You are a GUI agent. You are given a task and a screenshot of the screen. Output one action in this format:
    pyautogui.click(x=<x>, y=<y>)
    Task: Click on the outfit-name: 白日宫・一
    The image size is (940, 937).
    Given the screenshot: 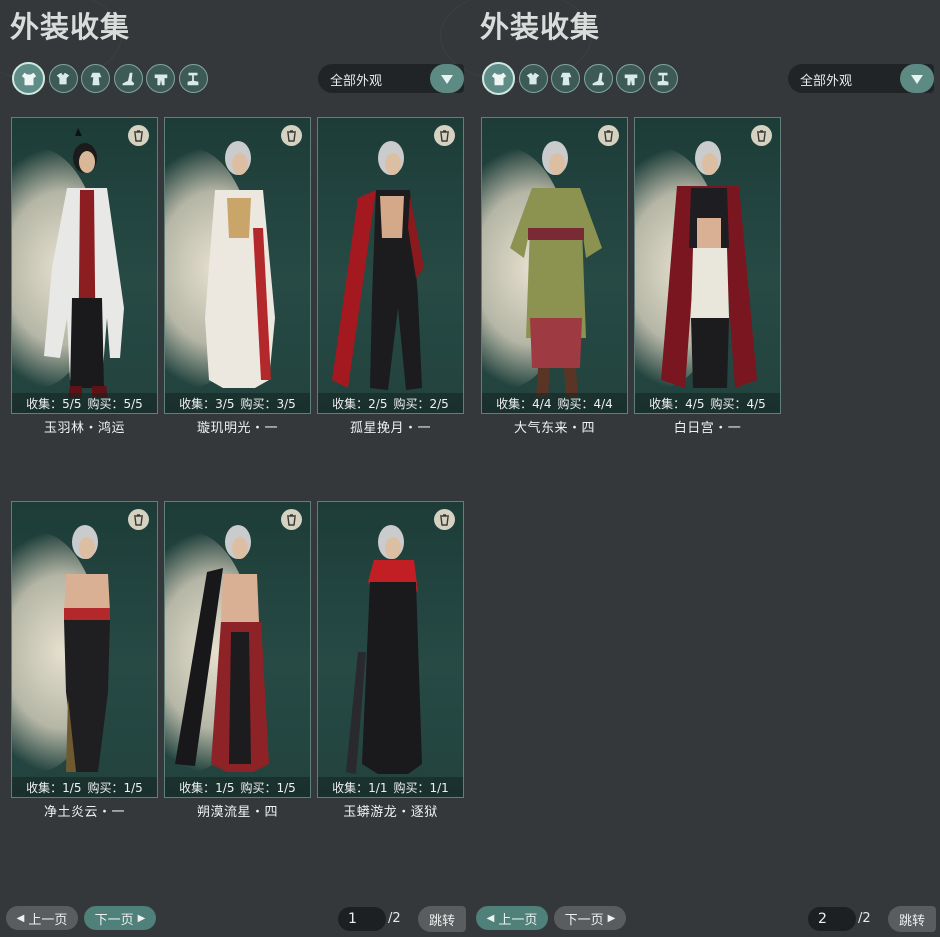 What is the action you would take?
    pyautogui.click(x=707, y=428)
    